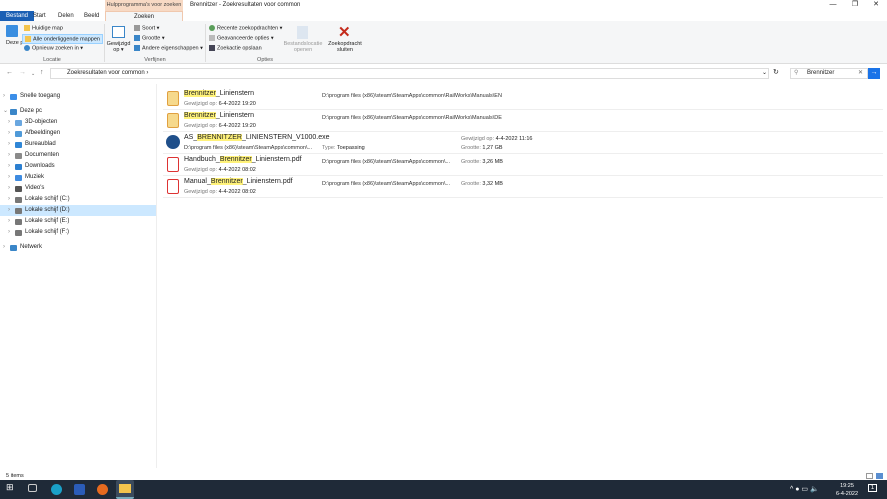 Image resolution: width=887 pixels, height=499 pixels. What do you see at coordinates (62, 39) in the screenshot?
I see `all-subfolders-button: Alle onderliggende mappen` at bounding box center [62, 39].